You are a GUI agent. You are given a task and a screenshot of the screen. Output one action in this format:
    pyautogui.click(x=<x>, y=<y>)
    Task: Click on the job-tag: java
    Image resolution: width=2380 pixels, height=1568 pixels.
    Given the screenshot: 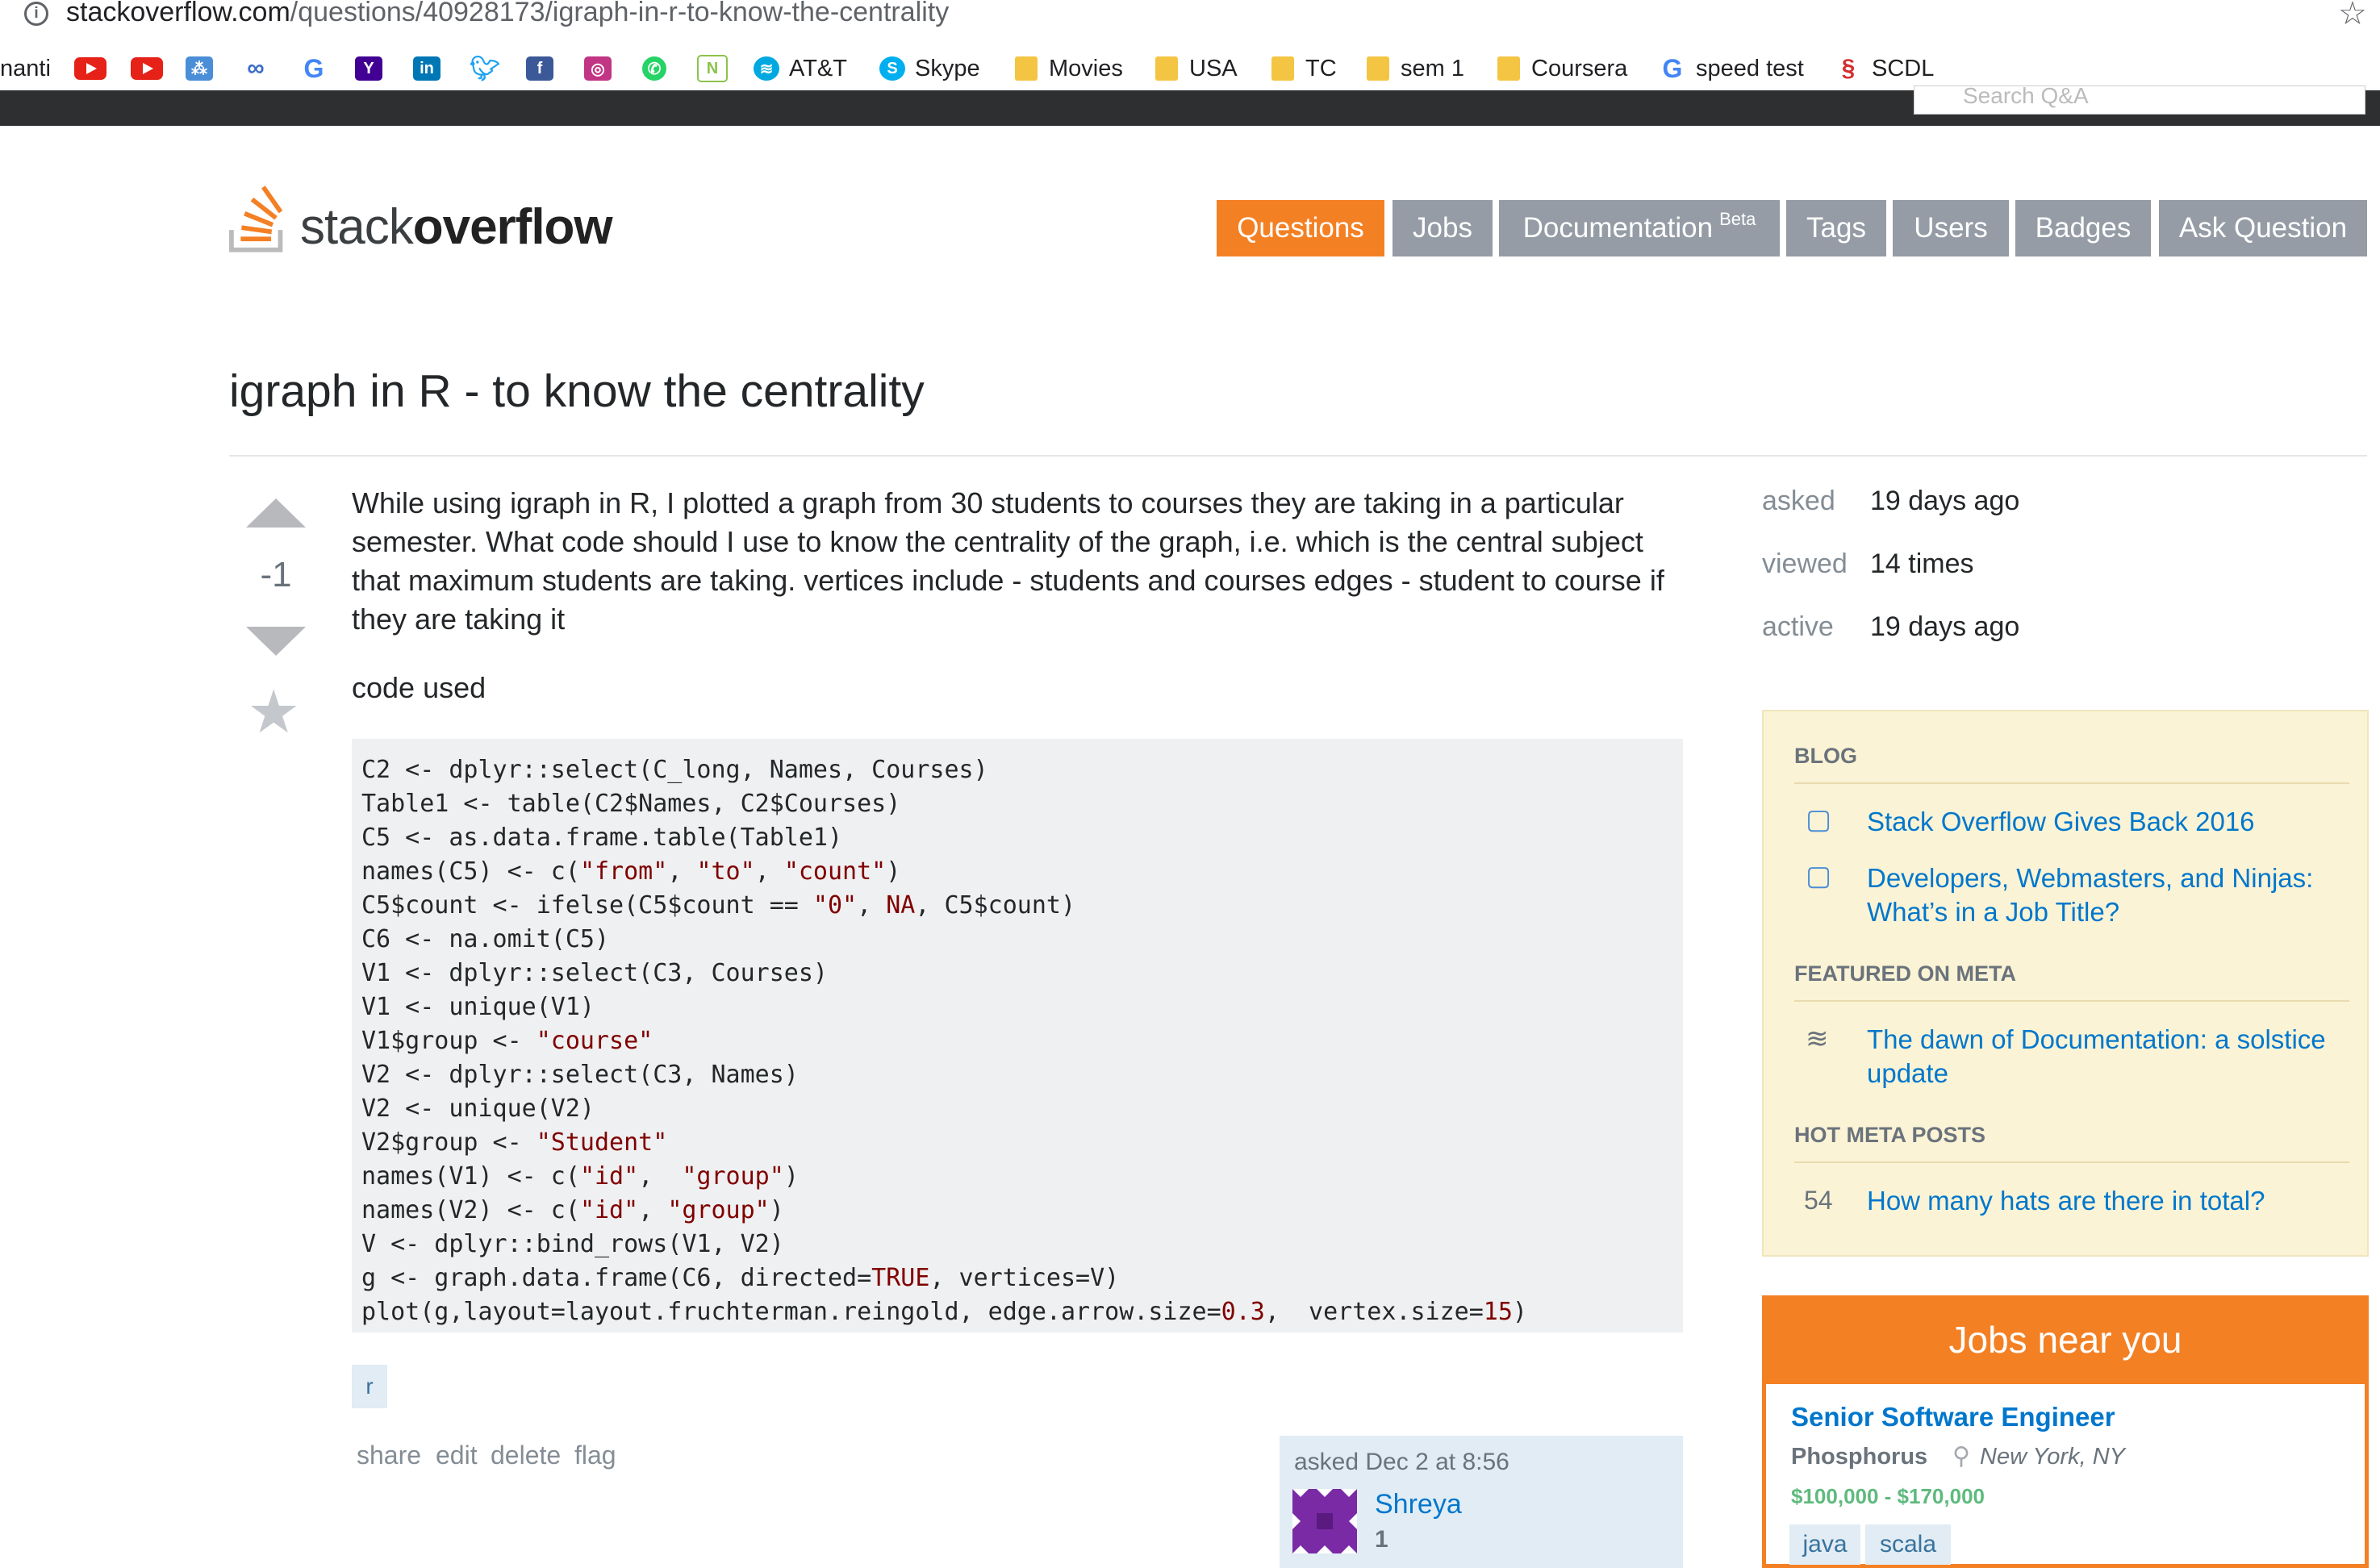 What is the action you would take?
    pyautogui.click(x=1824, y=1544)
    